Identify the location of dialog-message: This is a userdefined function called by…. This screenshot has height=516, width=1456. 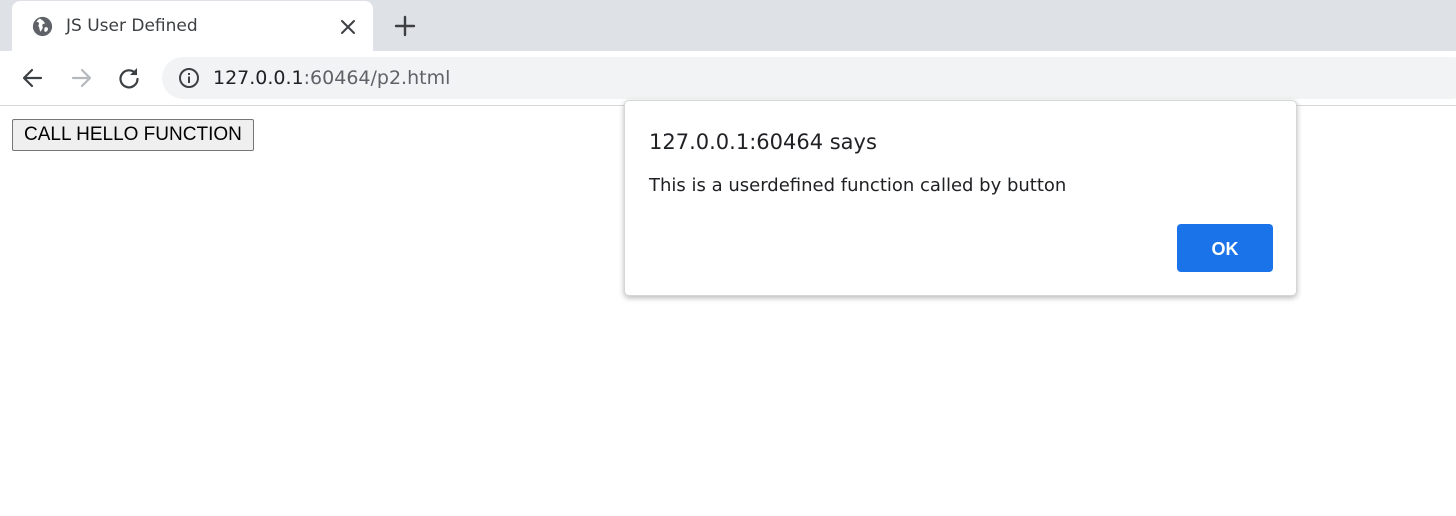
(858, 185).